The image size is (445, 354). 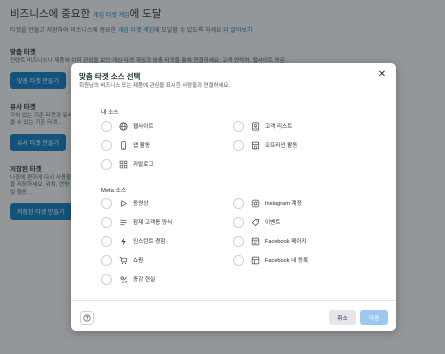 I want to click on option-label: 앱 활동, so click(x=141, y=146).